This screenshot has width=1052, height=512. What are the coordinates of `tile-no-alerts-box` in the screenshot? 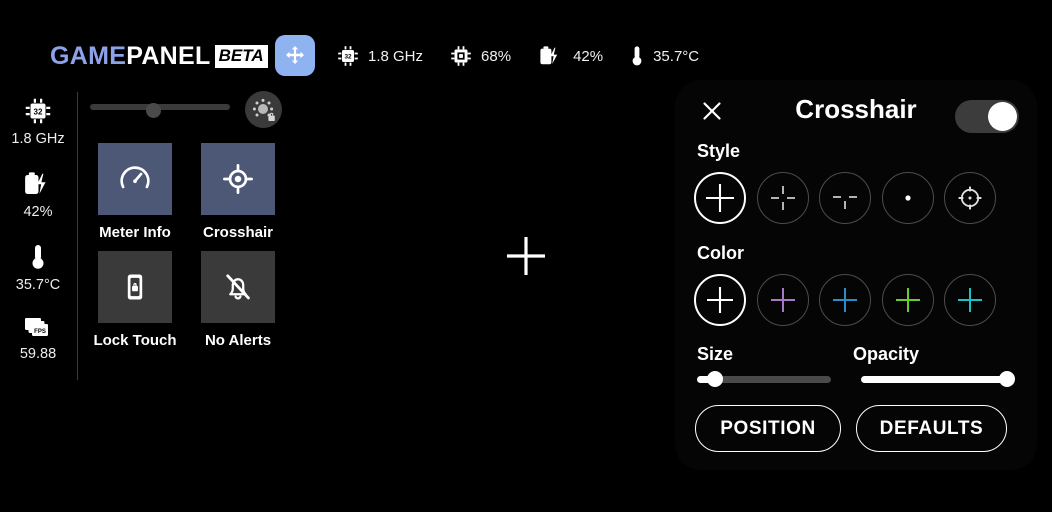 It's located at (238, 287).